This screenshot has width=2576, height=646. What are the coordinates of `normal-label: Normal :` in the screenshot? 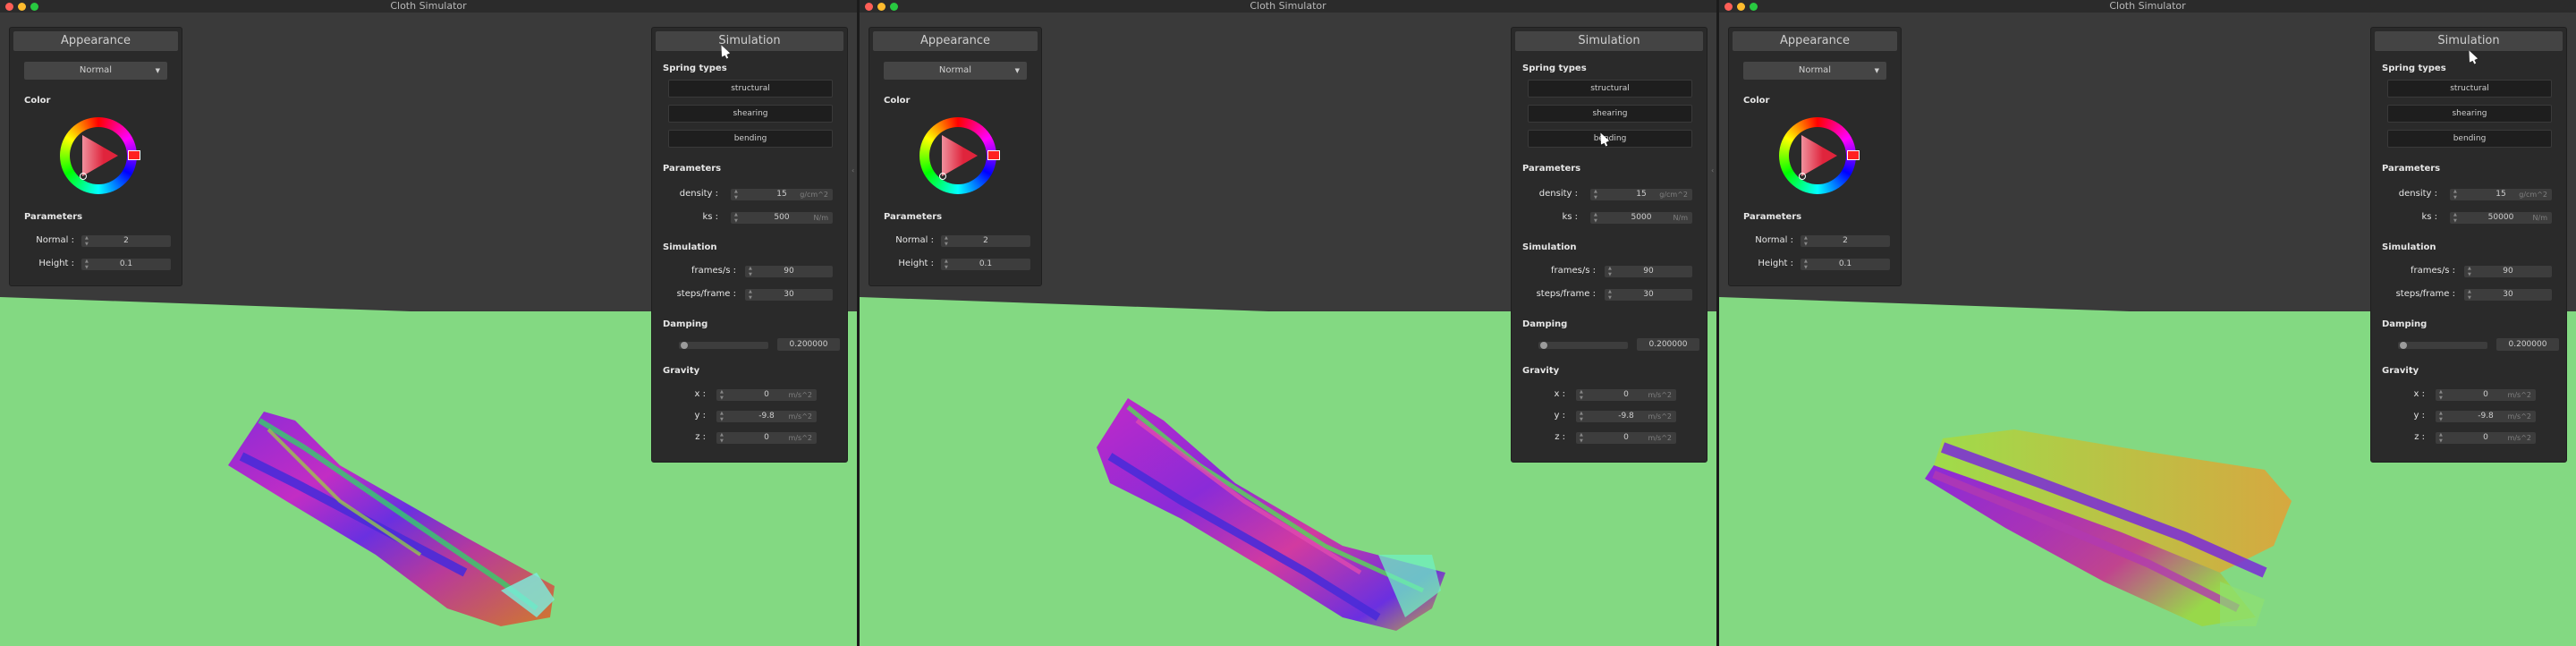 It's located at (1774, 240).